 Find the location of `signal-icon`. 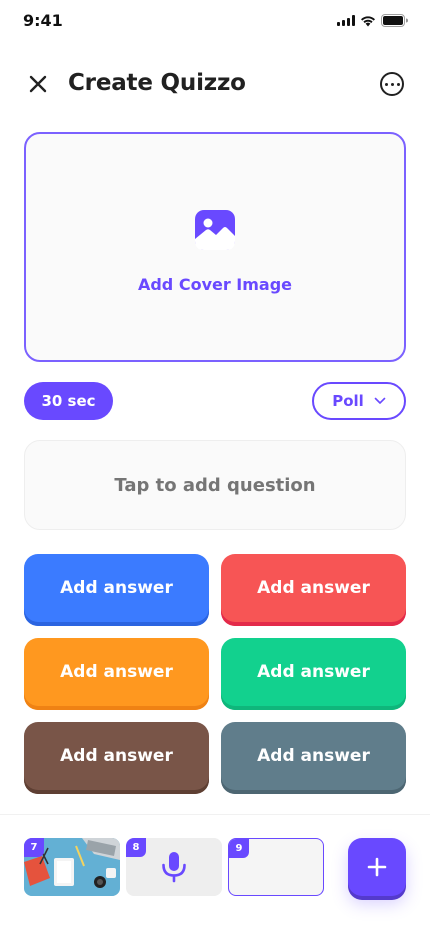

signal-icon is located at coordinates (346, 20).